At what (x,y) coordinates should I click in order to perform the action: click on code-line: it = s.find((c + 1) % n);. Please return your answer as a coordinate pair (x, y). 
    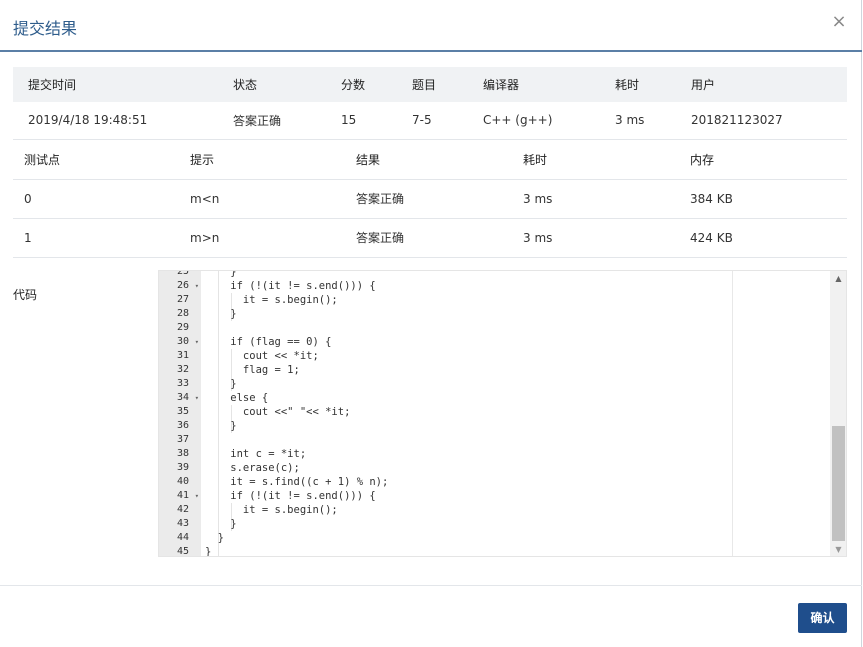
    Looking at the image, I should click on (297, 482).